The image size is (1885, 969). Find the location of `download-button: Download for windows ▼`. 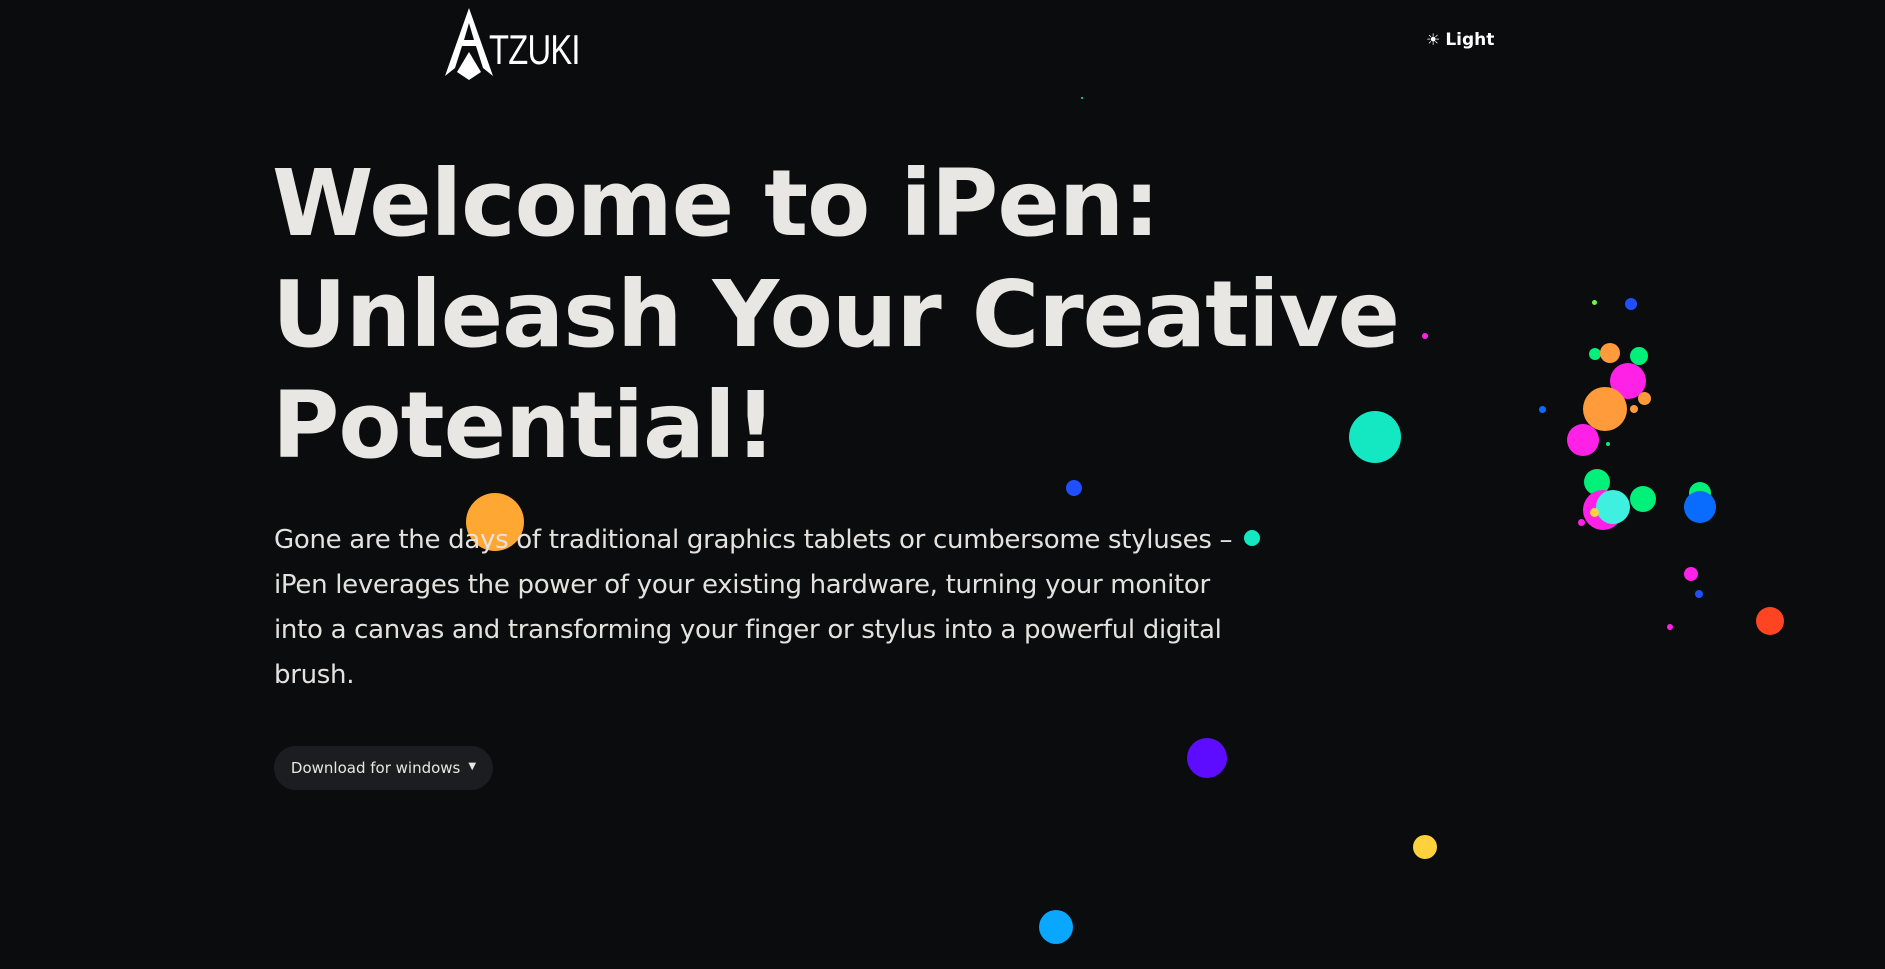

download-button: Download for windows ▼ is located at coordinates (383, 768).